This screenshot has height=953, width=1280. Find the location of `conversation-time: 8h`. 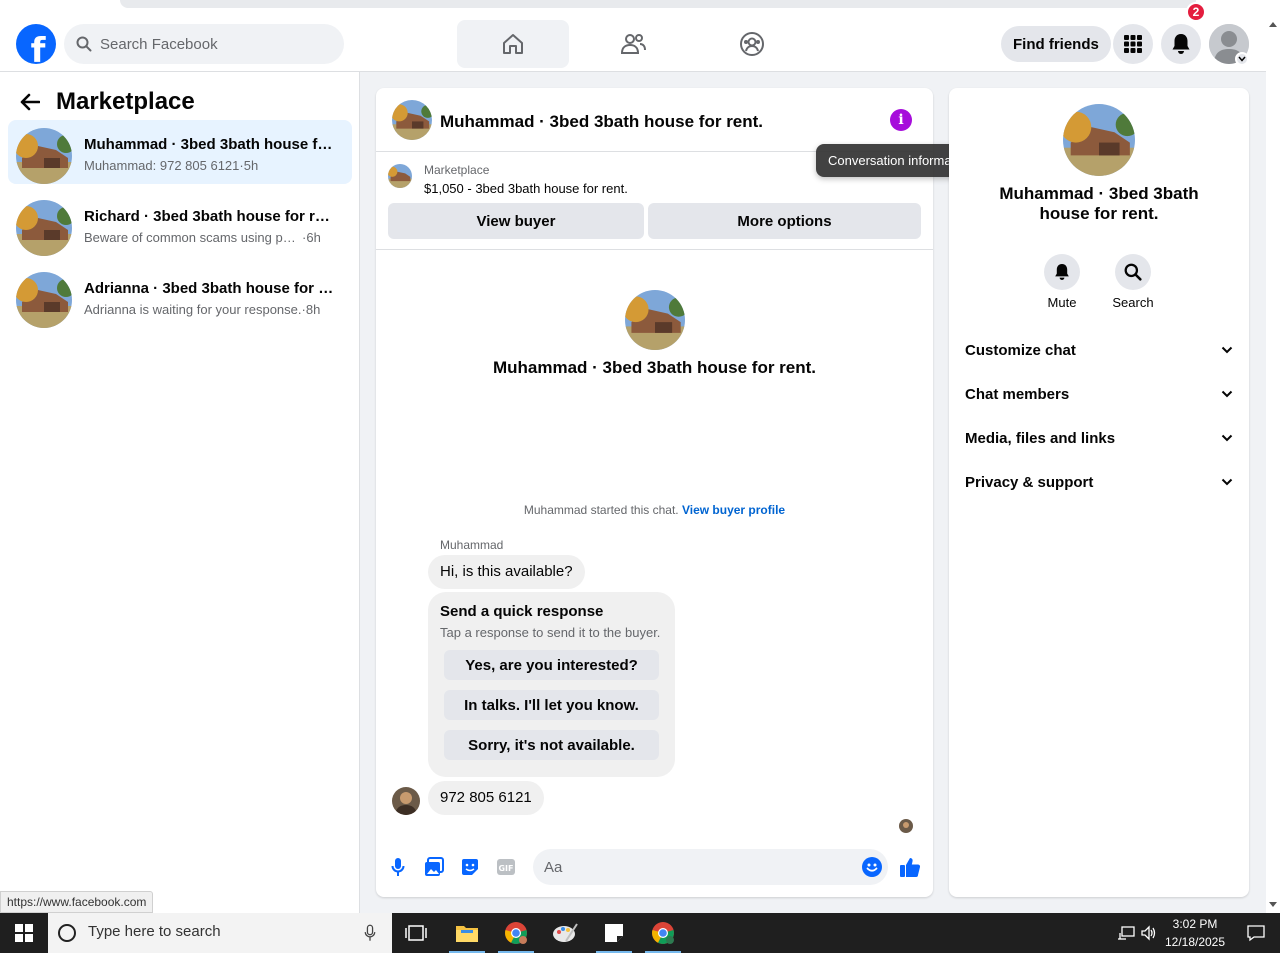

conversation-time: 8h is located at coordinates (313, 309).